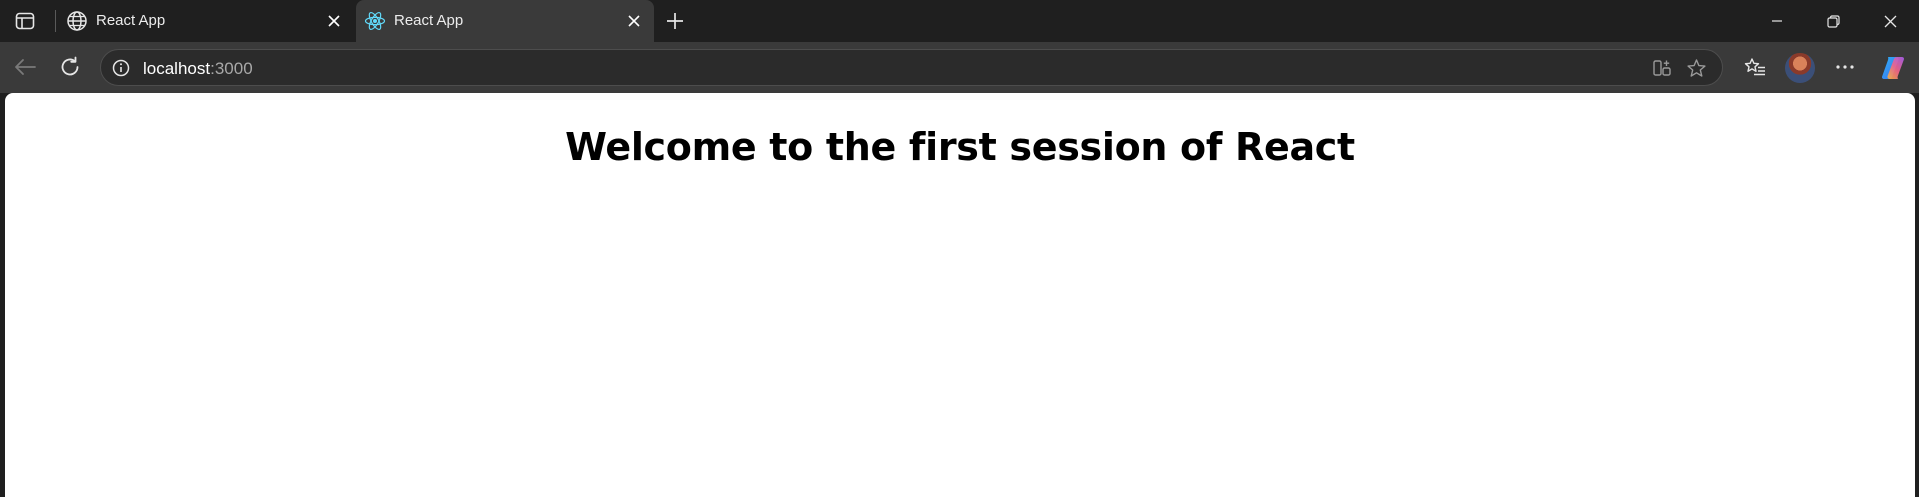 The image size is (1919, 497). I want to click on split-screen-button, so click(1662, 68).